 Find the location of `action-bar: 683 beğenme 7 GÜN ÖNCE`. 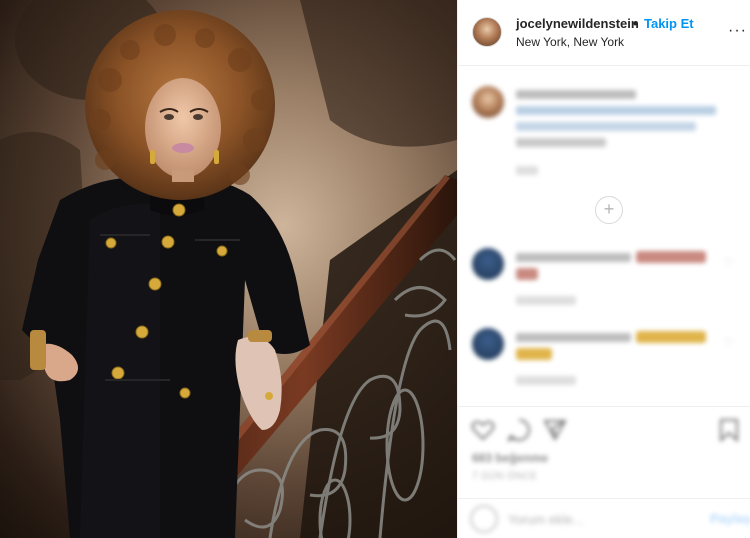

action-bar: 683 beğenme 7 GÜN ÖNCE is located at coordinates (604, 452).